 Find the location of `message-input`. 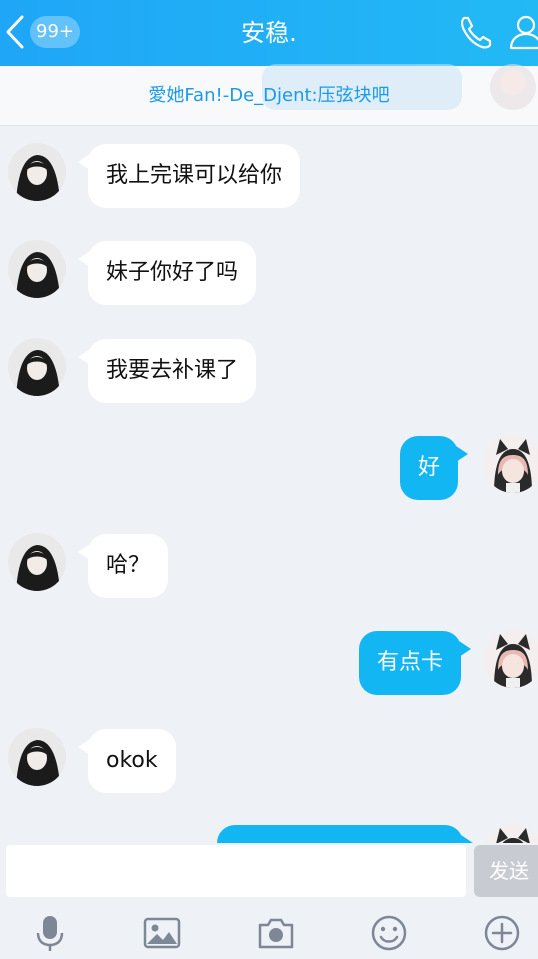

message-input is located at coordinates (236, 871).